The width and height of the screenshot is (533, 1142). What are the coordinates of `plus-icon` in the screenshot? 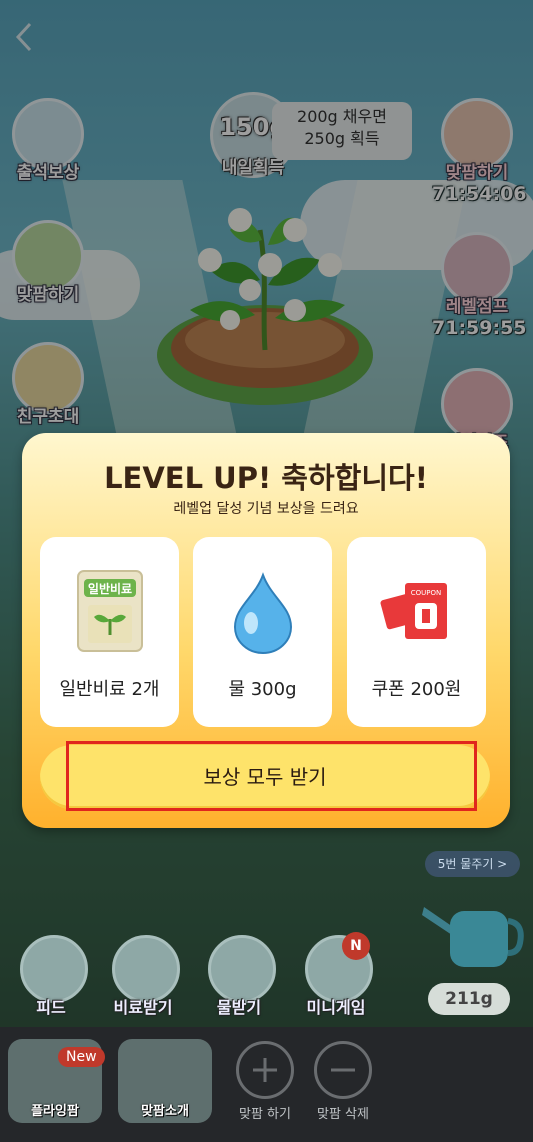 It's located at (265, 1070).